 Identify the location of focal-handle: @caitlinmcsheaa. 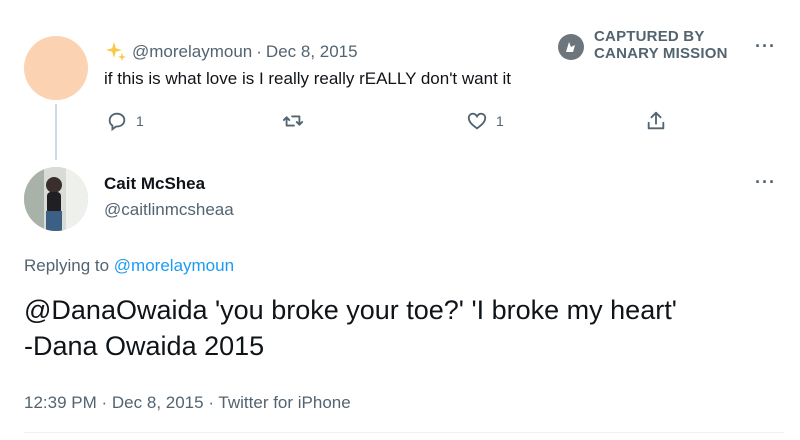
(169, 210).